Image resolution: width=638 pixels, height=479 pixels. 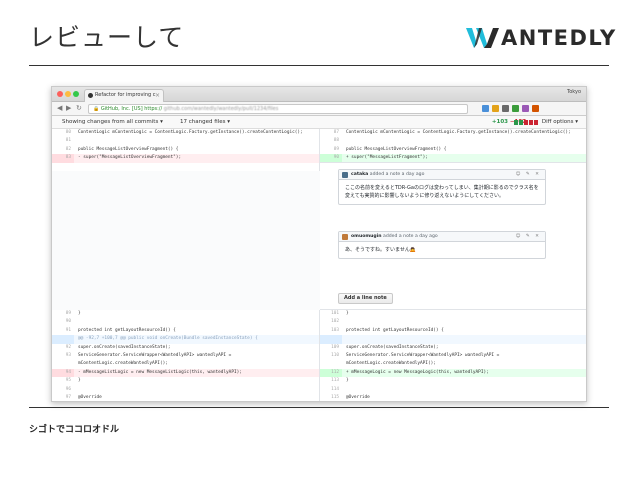 What do you see at coordinates (127, 330) in the screenshot?
I see `line-code: protected int getLayoutResourceId() {` at bounding box center [127, 330].